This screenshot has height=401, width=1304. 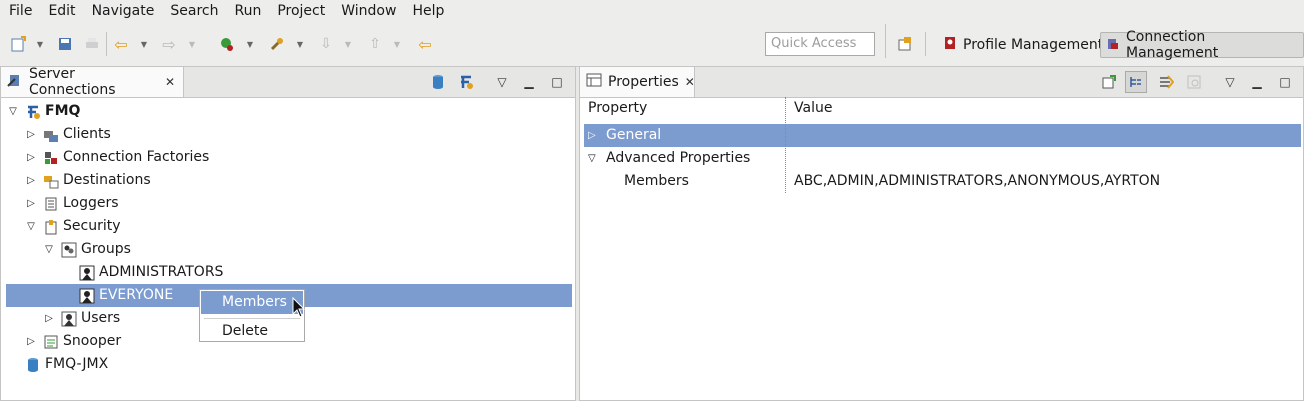 What do you see at coordinates (1023, 45) in the screenshot?
I see `perspective-profile-management: Profile Management` at bounding box center [1023, 45].